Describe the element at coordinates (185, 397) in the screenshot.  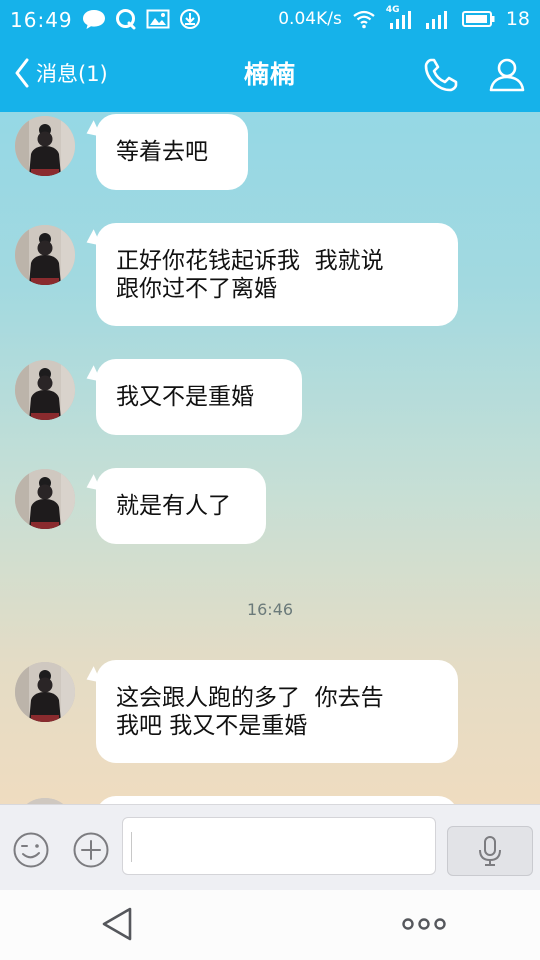
I see `message-text: 我又不是重婚` at that location.